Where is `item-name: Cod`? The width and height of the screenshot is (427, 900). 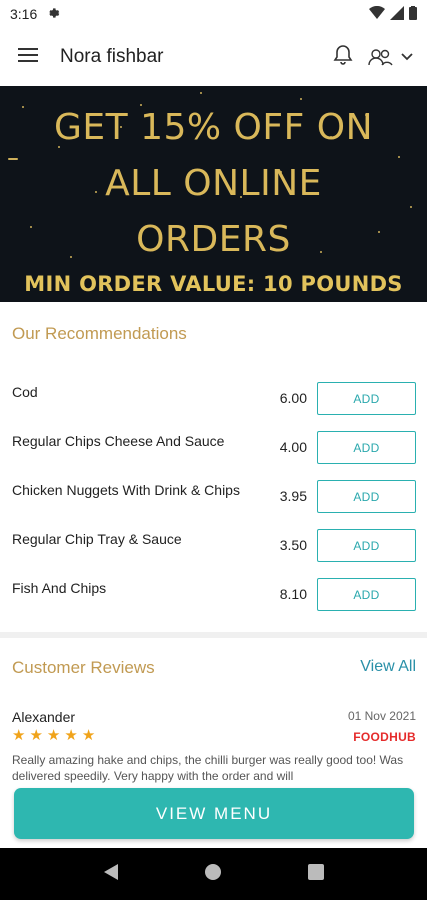 item-name: Cod is located at coordinates (25, 392).